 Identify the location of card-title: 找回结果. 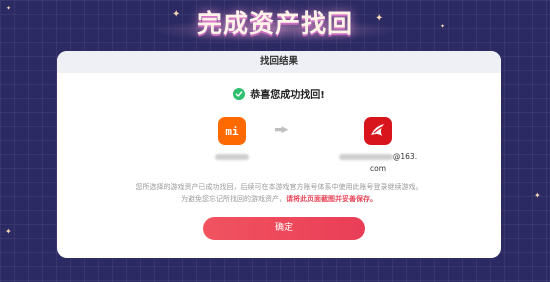
(279, 62).